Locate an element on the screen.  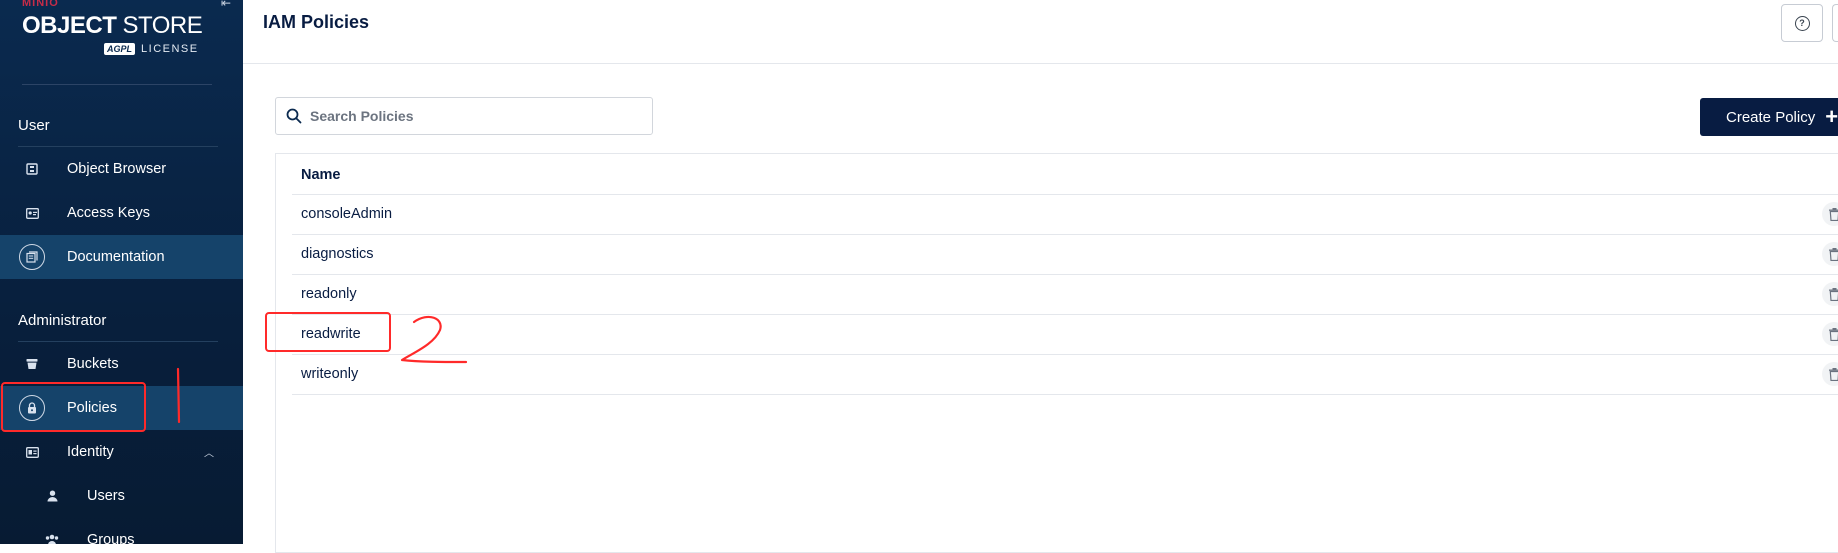
object-browser-icon is located at coordinates (32, 169).